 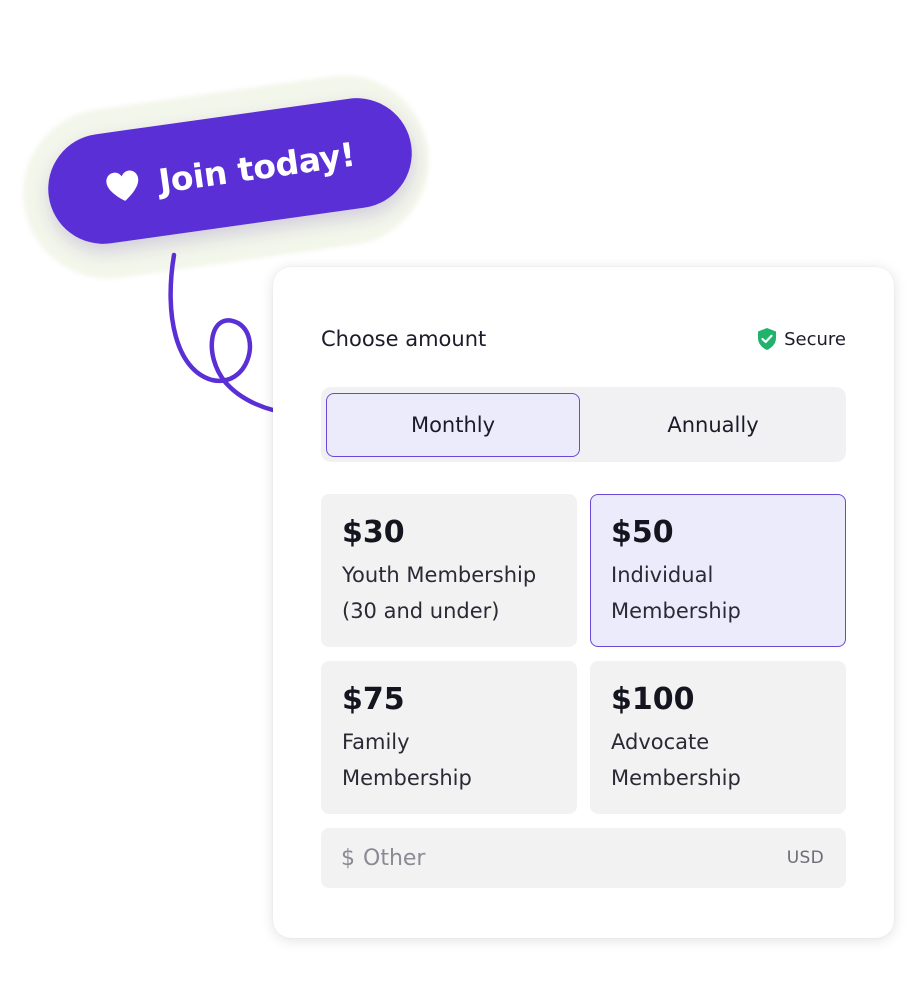 I want to click on other-amount-placeholder: Other, so click(x=394, y=858).